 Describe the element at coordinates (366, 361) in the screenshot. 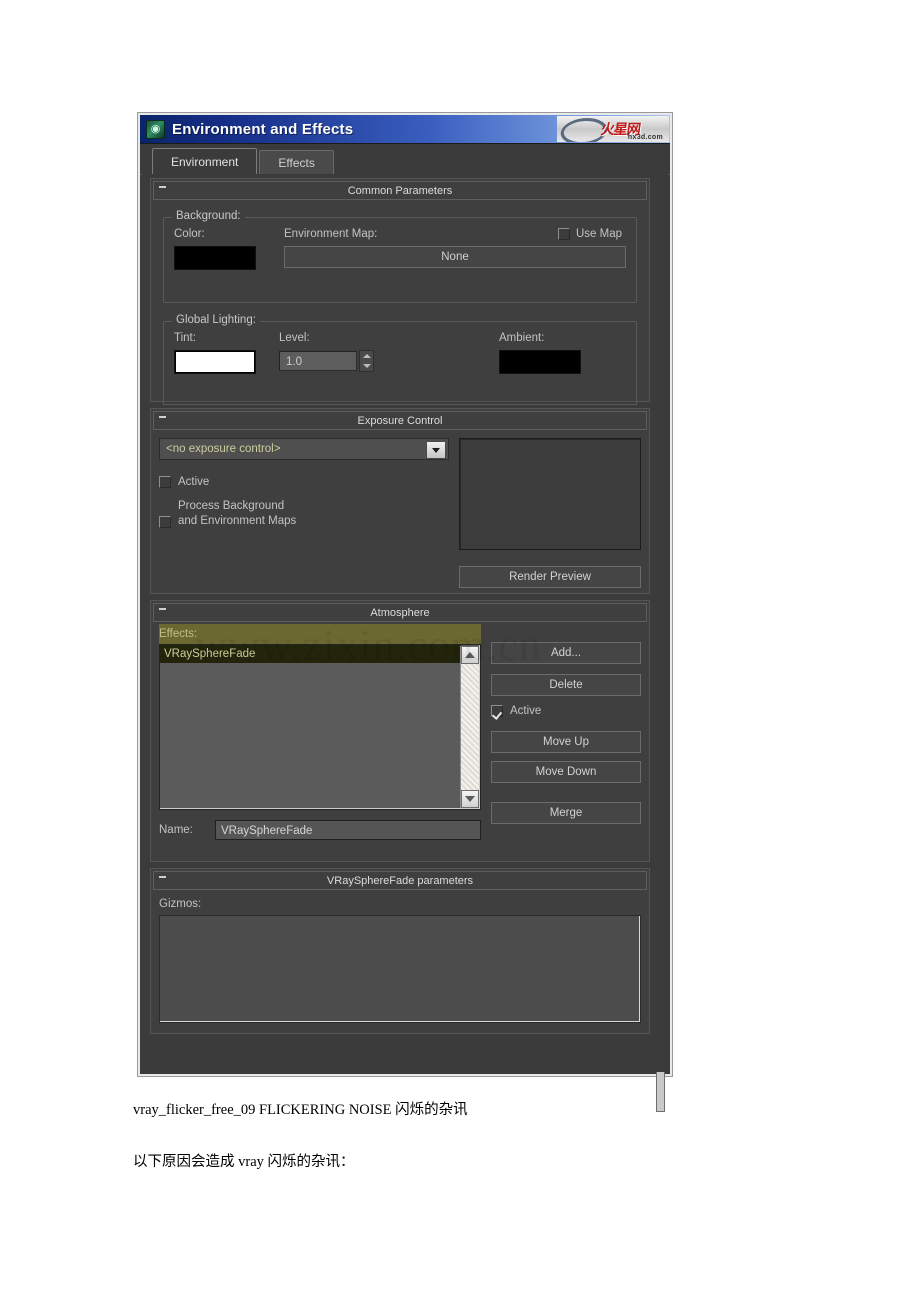

I see `level-spinner` at that location.